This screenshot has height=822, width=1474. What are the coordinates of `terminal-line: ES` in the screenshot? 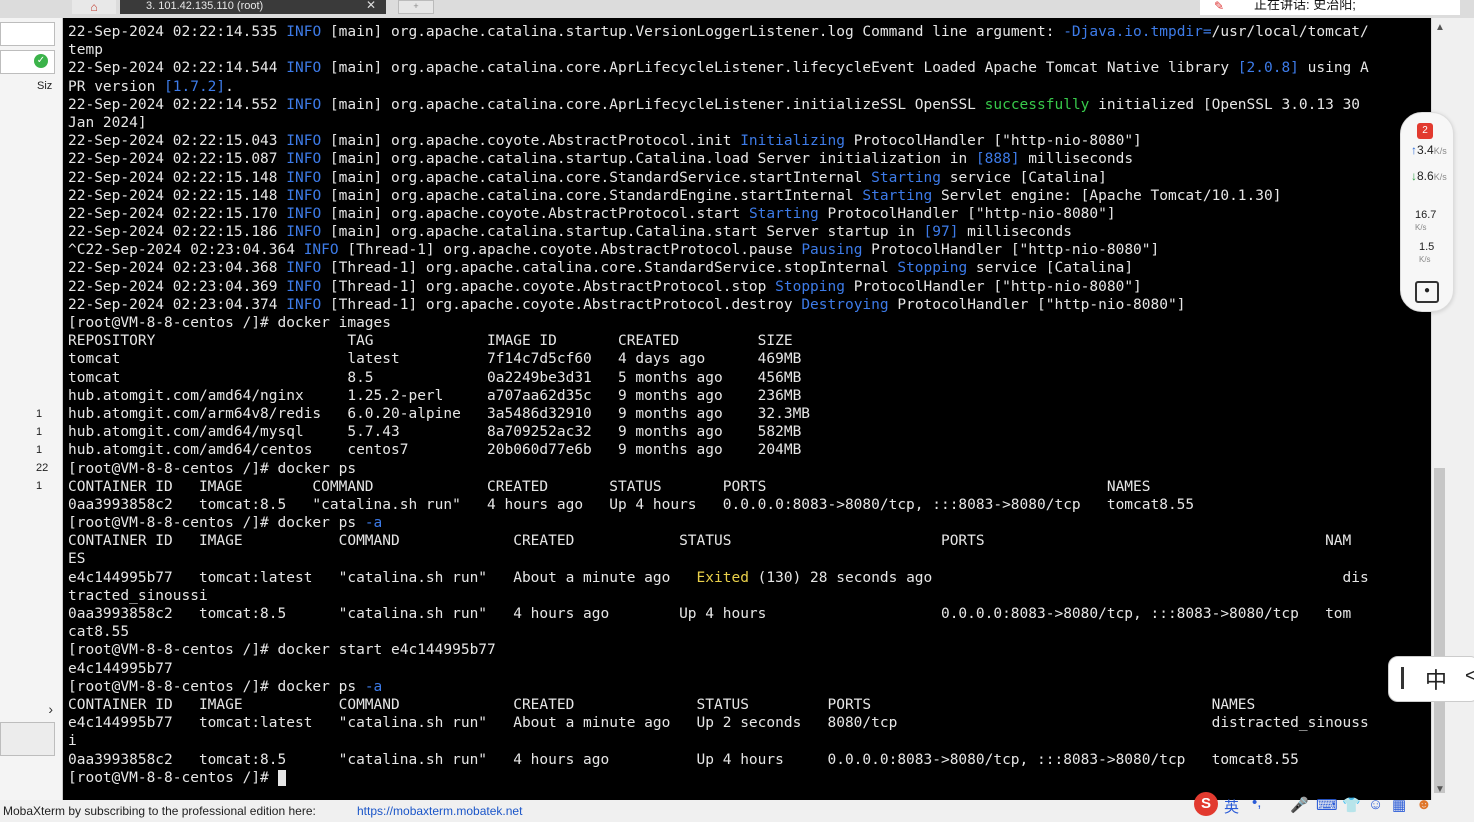 It's located at (77, 559).